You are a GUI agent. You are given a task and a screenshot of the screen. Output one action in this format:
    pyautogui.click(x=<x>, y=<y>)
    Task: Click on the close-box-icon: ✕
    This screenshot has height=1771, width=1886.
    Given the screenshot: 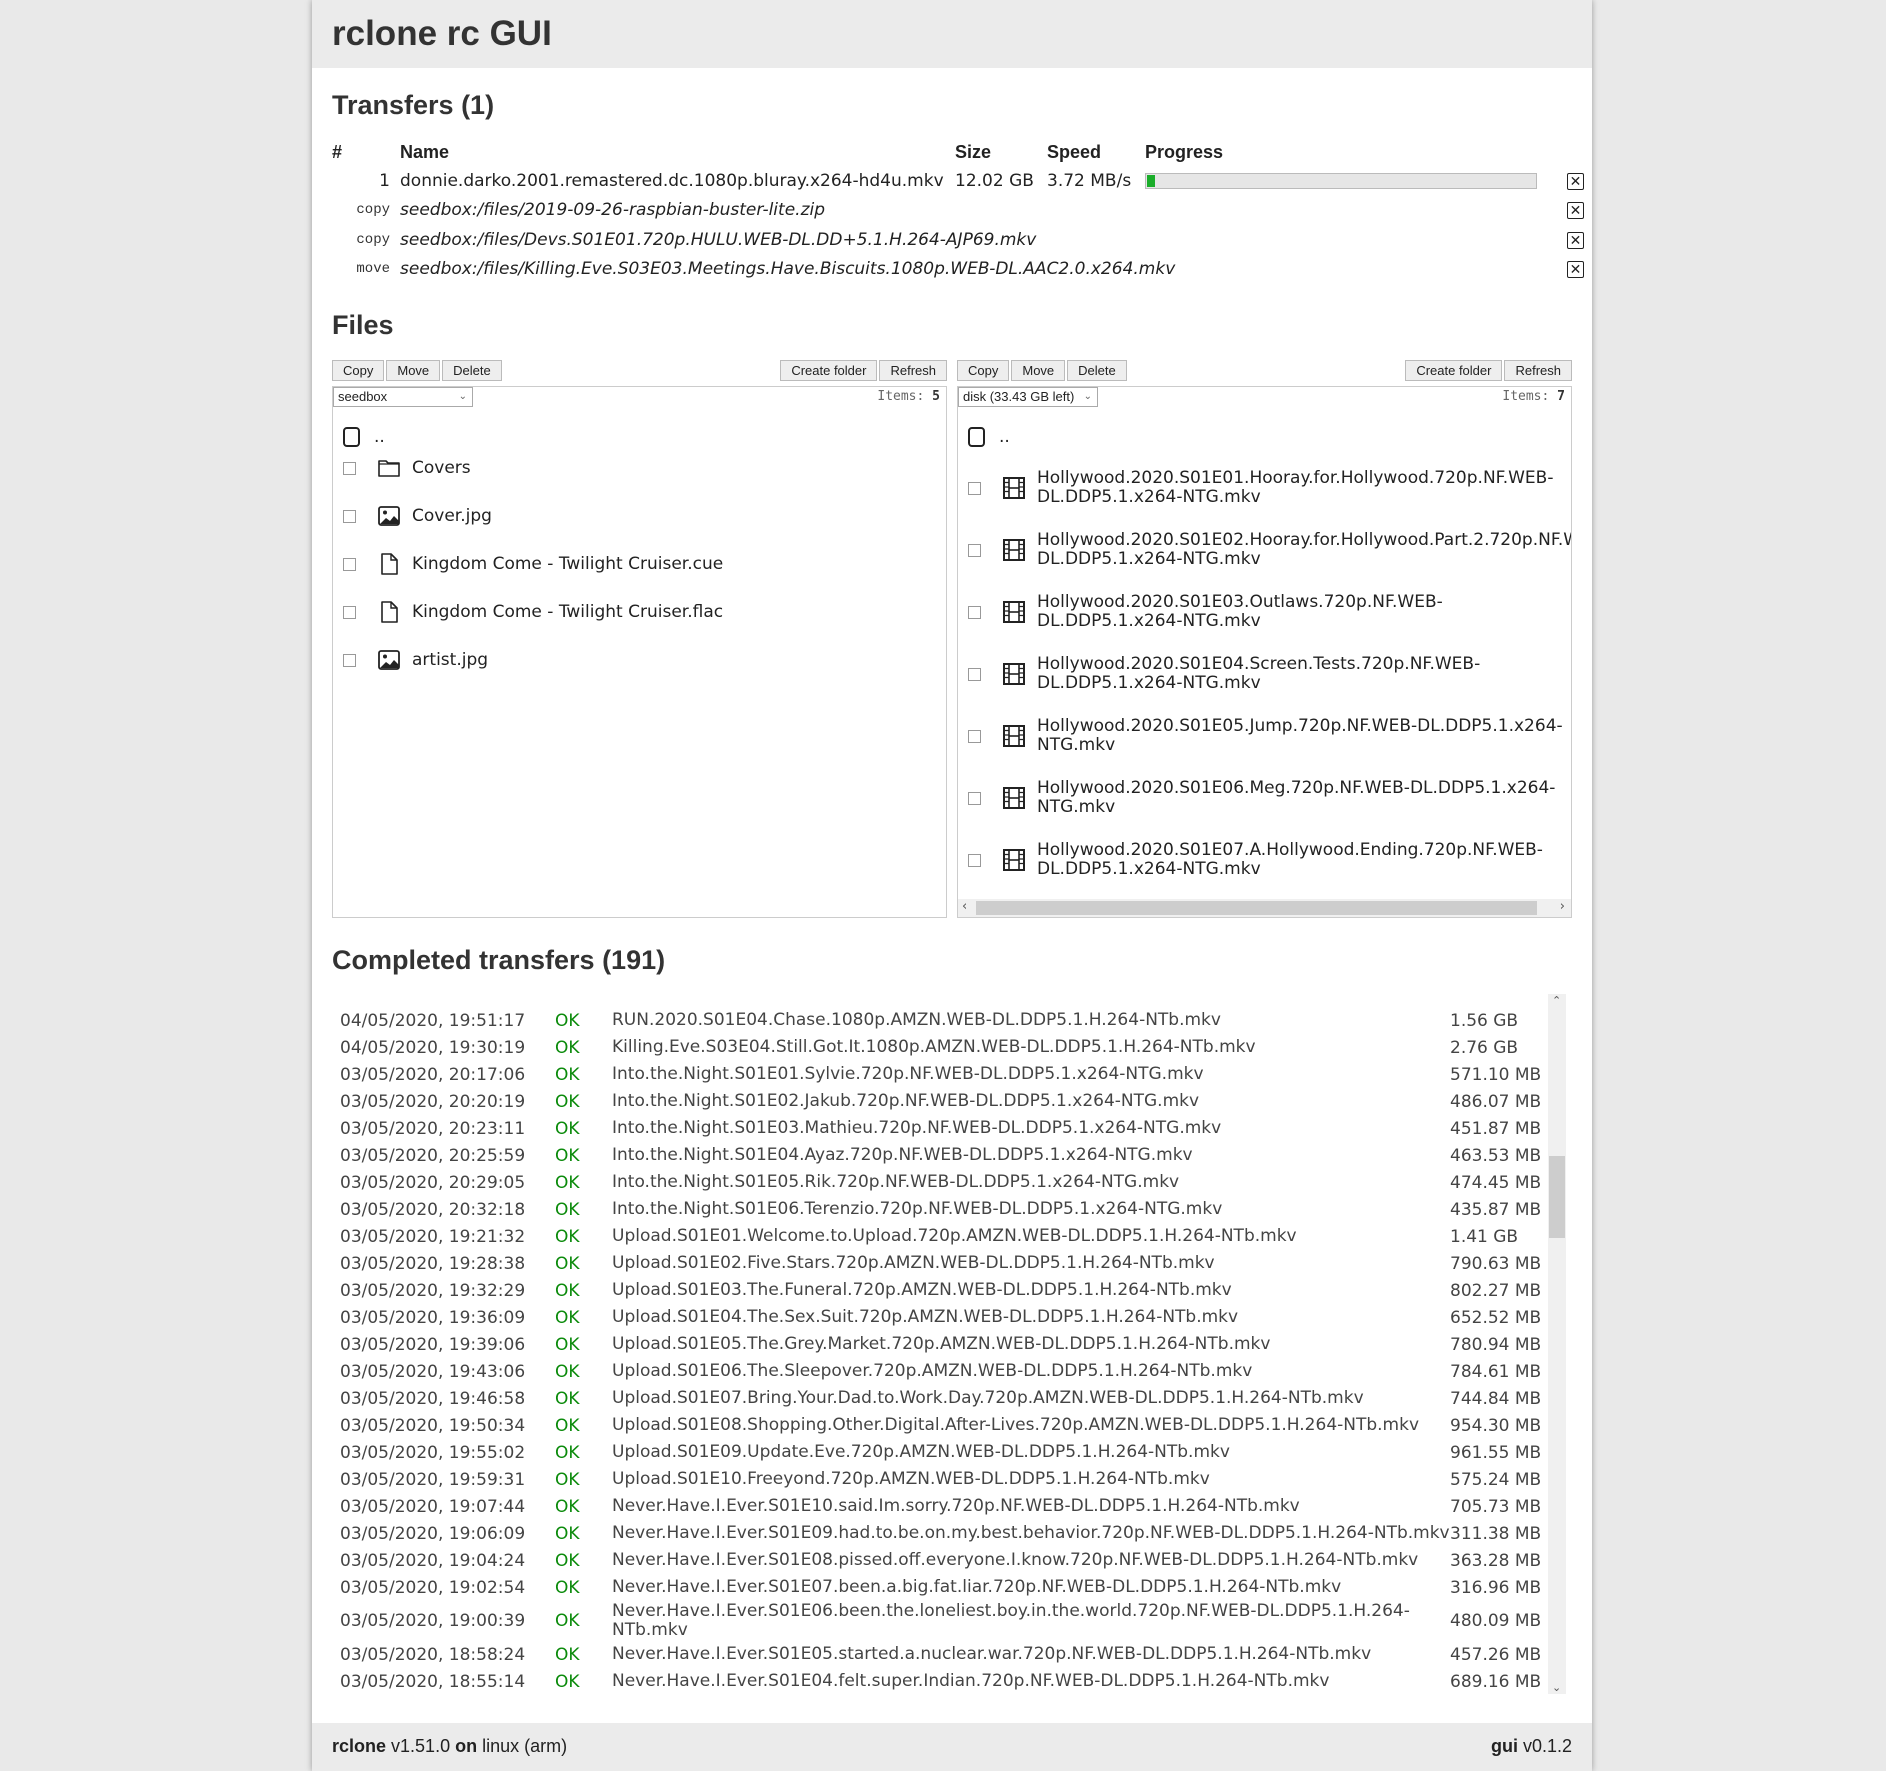 What is the action you would take?
    pyautogui.click(x=1575, y=270)
    